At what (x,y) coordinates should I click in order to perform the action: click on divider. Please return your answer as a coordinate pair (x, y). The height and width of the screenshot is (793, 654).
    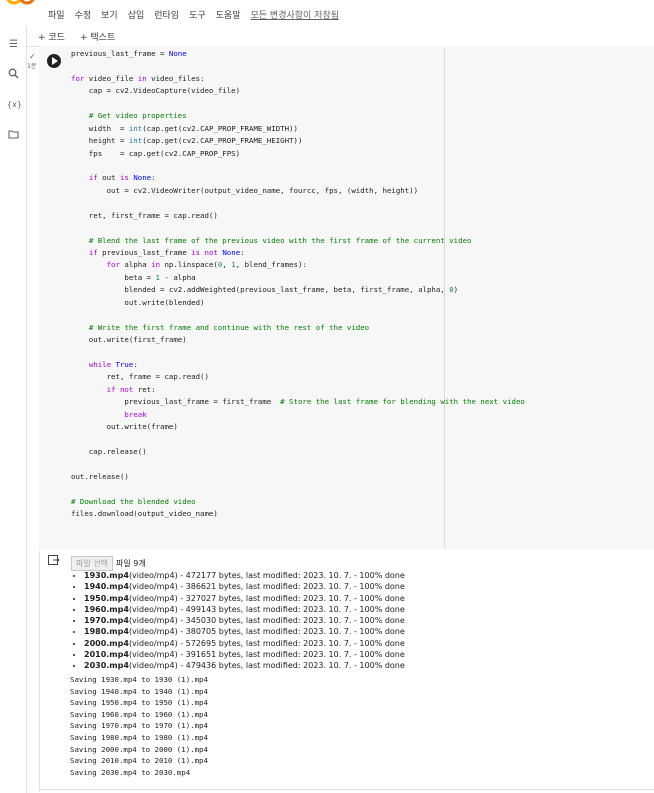
    Looking at the image, I should click on (346, 789).